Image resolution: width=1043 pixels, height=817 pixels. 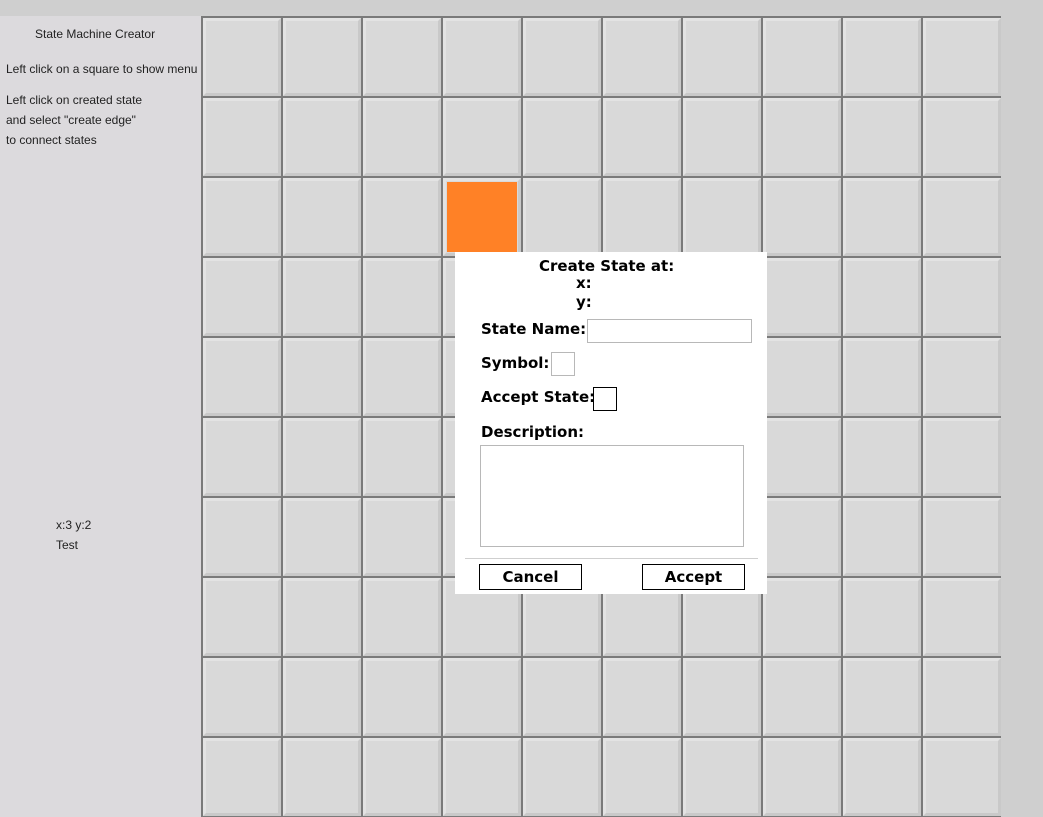 What do you see at coordinates (563, 364) in the screenshot?
I see `symbol-input` at bounding box center [563, 364].